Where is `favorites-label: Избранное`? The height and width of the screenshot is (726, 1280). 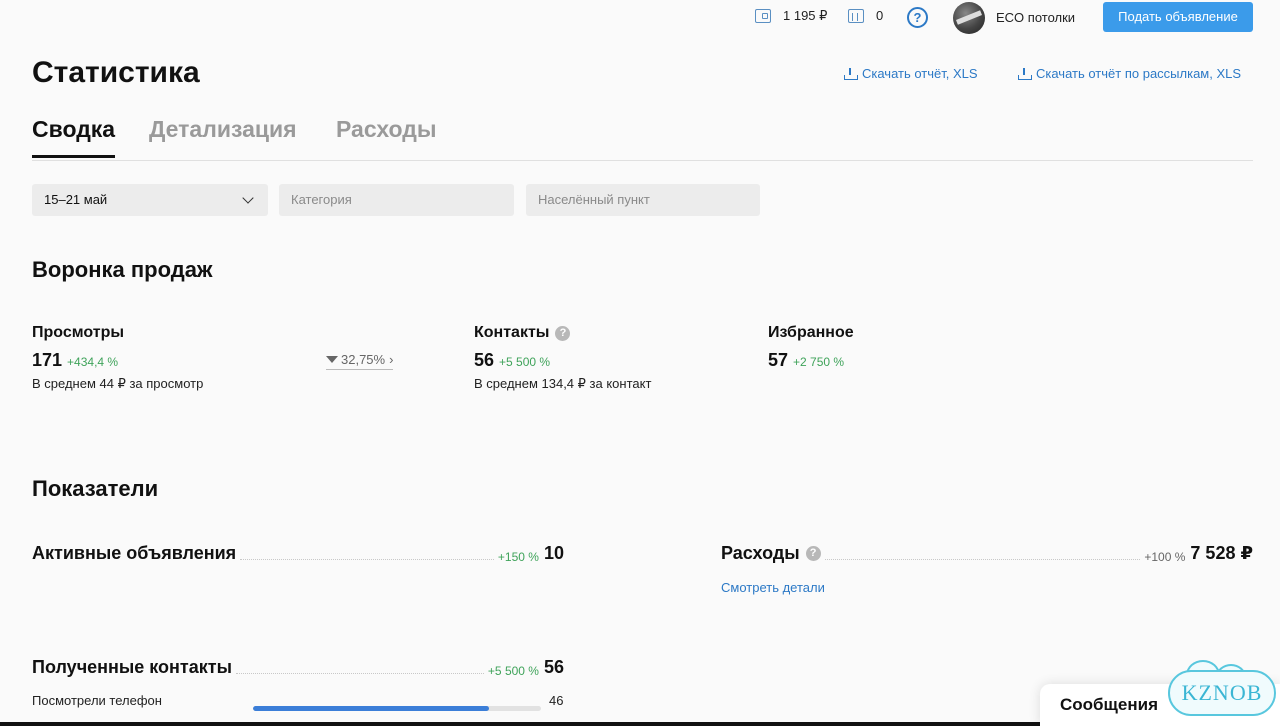 favorites-label: Избранное is located at coordinates (811, 332).